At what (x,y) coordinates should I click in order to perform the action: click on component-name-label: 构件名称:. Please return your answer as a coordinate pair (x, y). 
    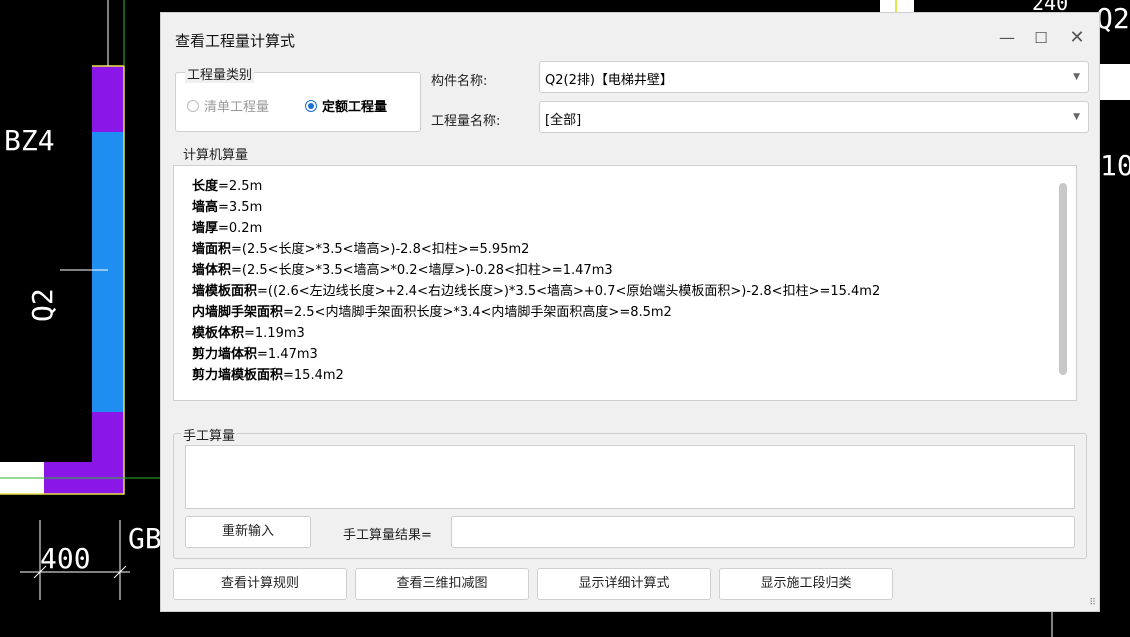
    Looking at the image, I should click on (459, 81).